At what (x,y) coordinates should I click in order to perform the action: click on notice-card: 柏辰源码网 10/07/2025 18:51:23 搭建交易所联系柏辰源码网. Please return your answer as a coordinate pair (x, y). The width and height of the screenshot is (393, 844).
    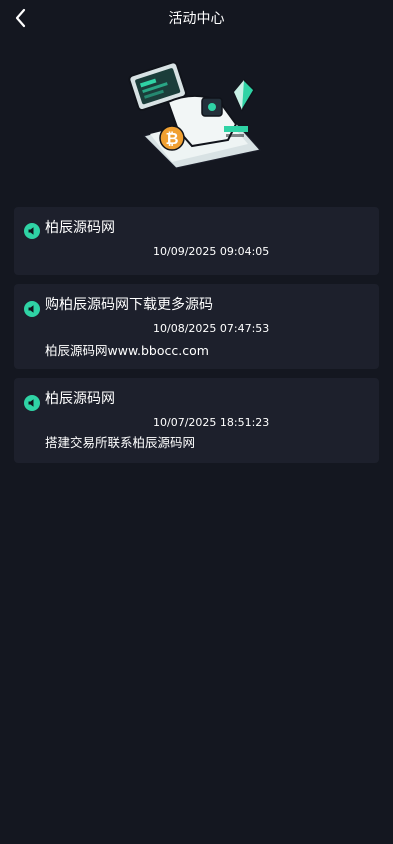
    Looking at the image, I should click on (196, 420).